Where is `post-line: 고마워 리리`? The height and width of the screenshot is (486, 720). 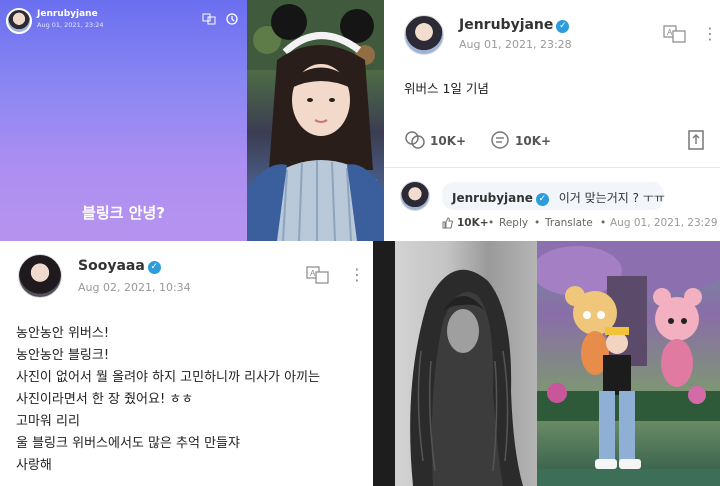
post-line: 고마워 리리 is located at coordinates (48, 421).